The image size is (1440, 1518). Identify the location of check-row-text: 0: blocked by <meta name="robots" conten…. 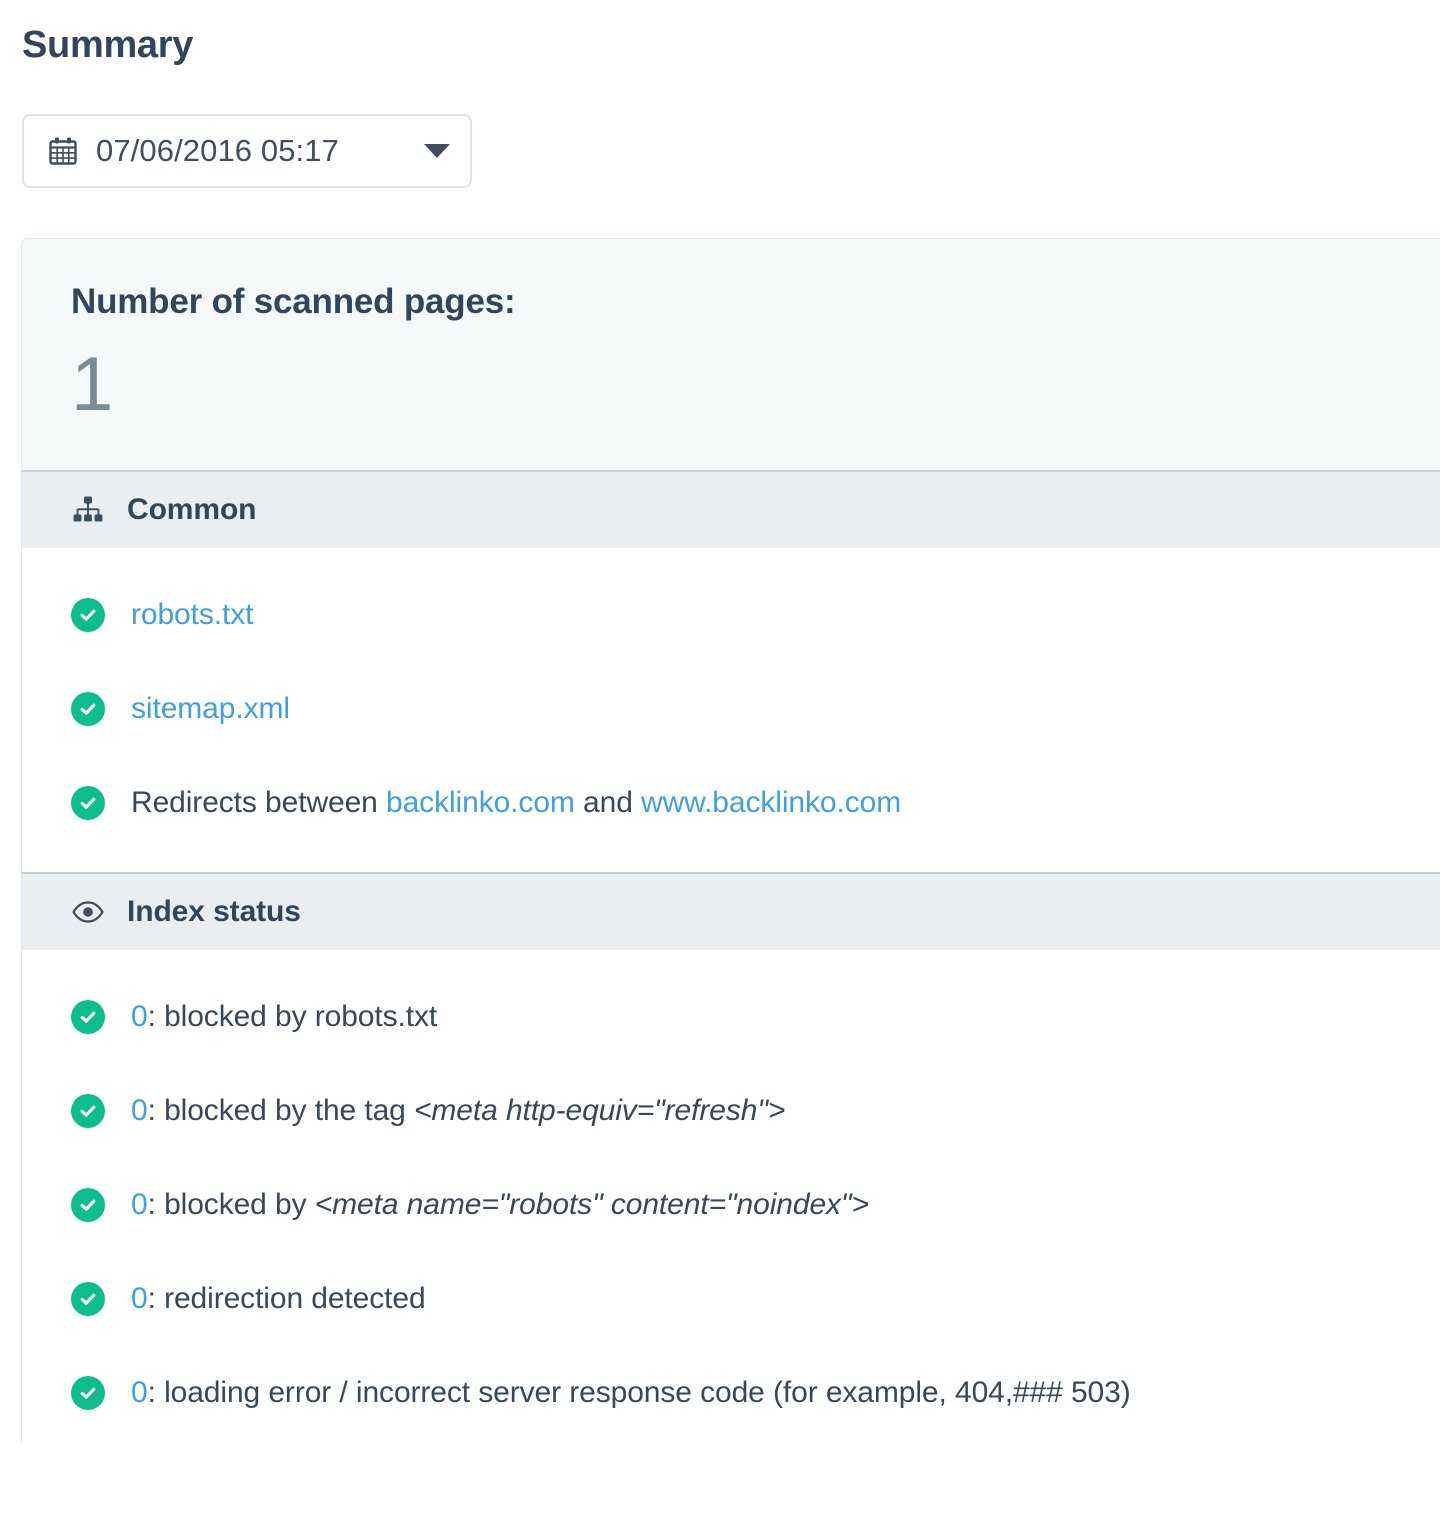
(487, 1205).